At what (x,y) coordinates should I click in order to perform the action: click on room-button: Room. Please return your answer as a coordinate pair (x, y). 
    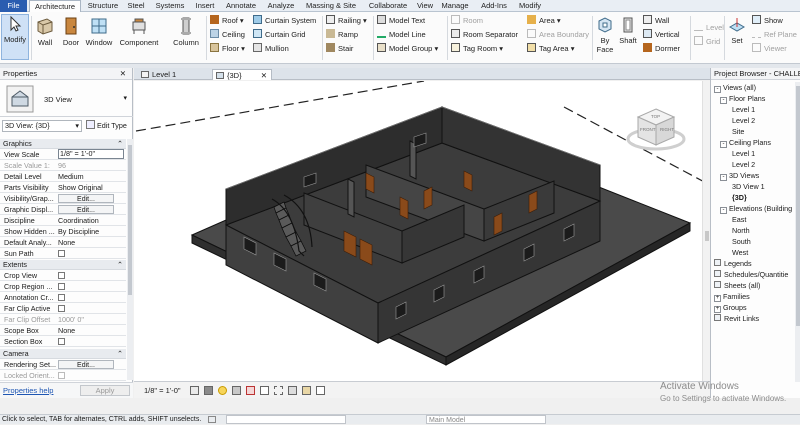
    Looking at the image, I should click on (467, 21).